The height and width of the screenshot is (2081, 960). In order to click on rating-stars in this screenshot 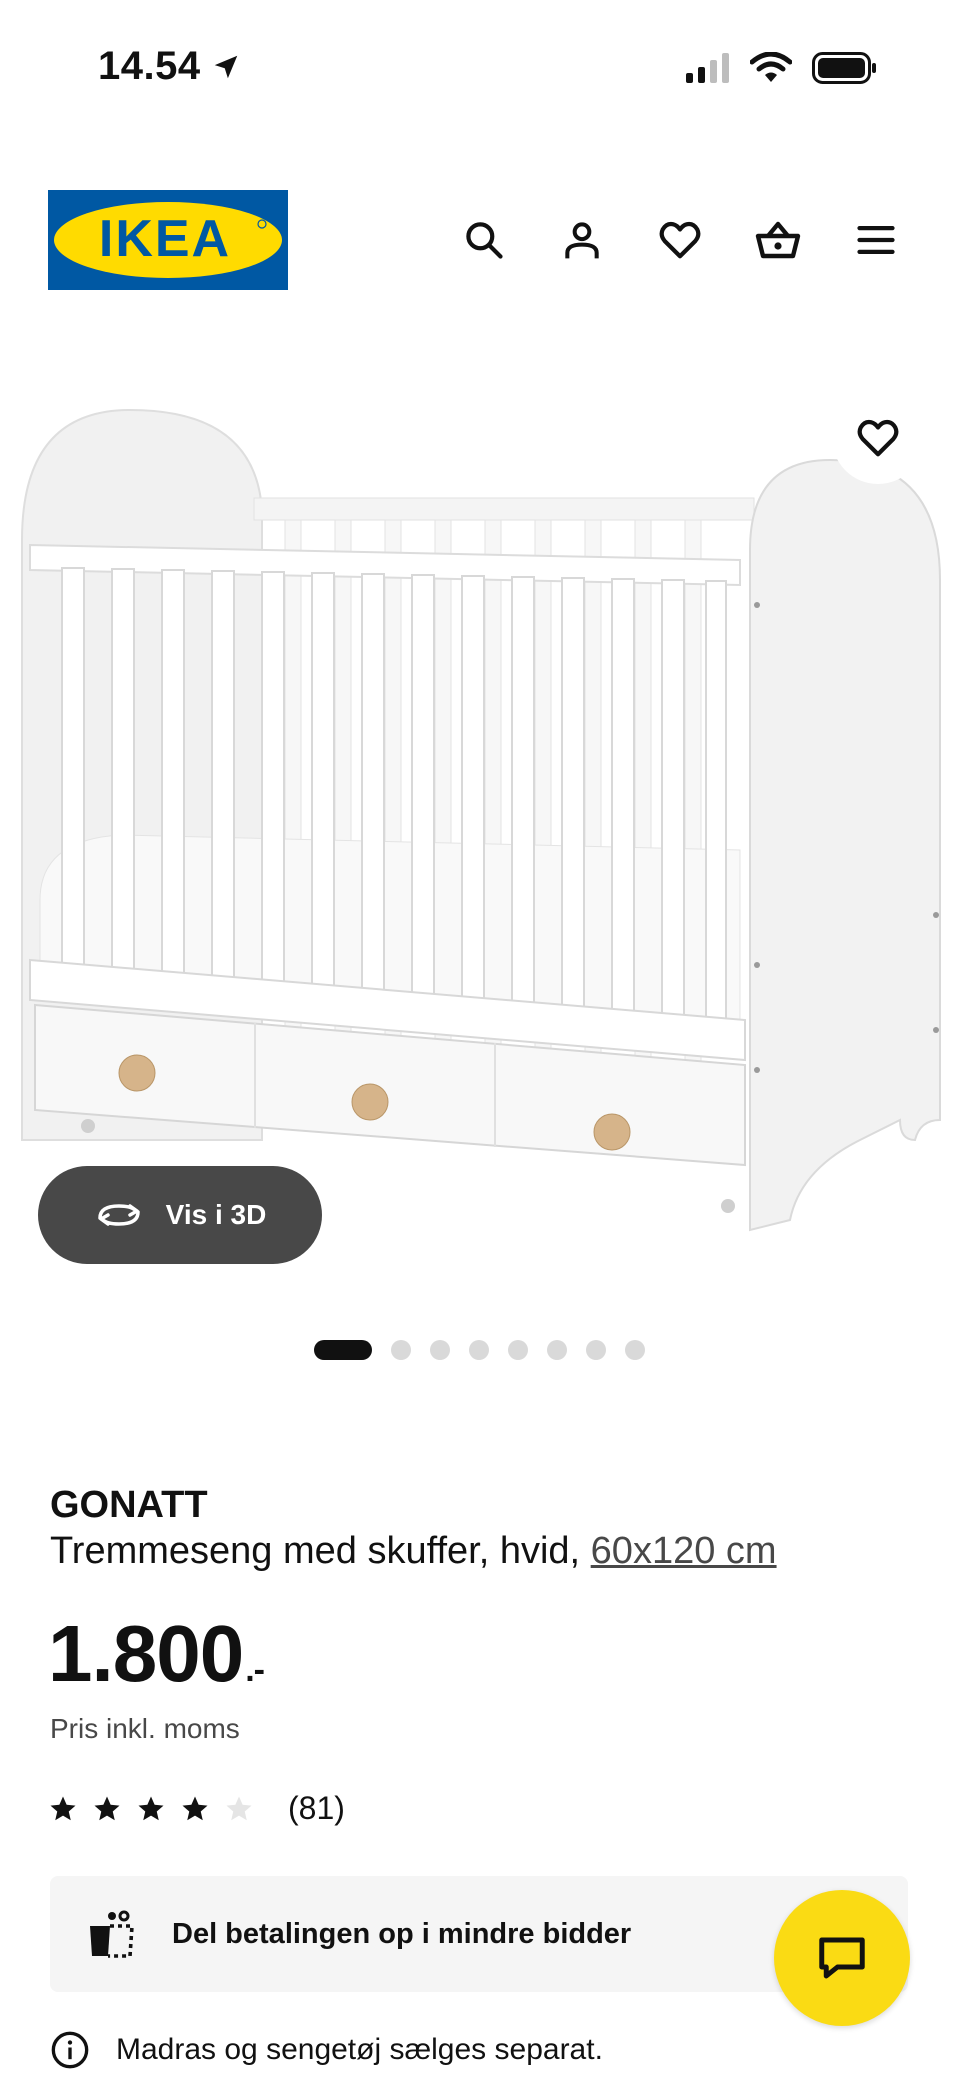, I will do `click(151, 1809)`.